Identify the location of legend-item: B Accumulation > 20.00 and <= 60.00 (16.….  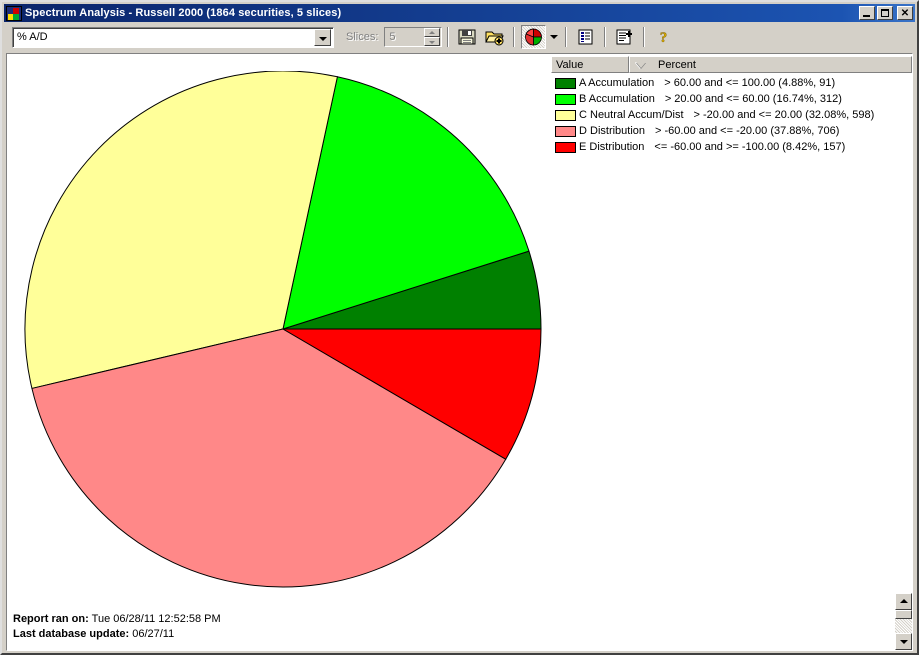
(731, 99).